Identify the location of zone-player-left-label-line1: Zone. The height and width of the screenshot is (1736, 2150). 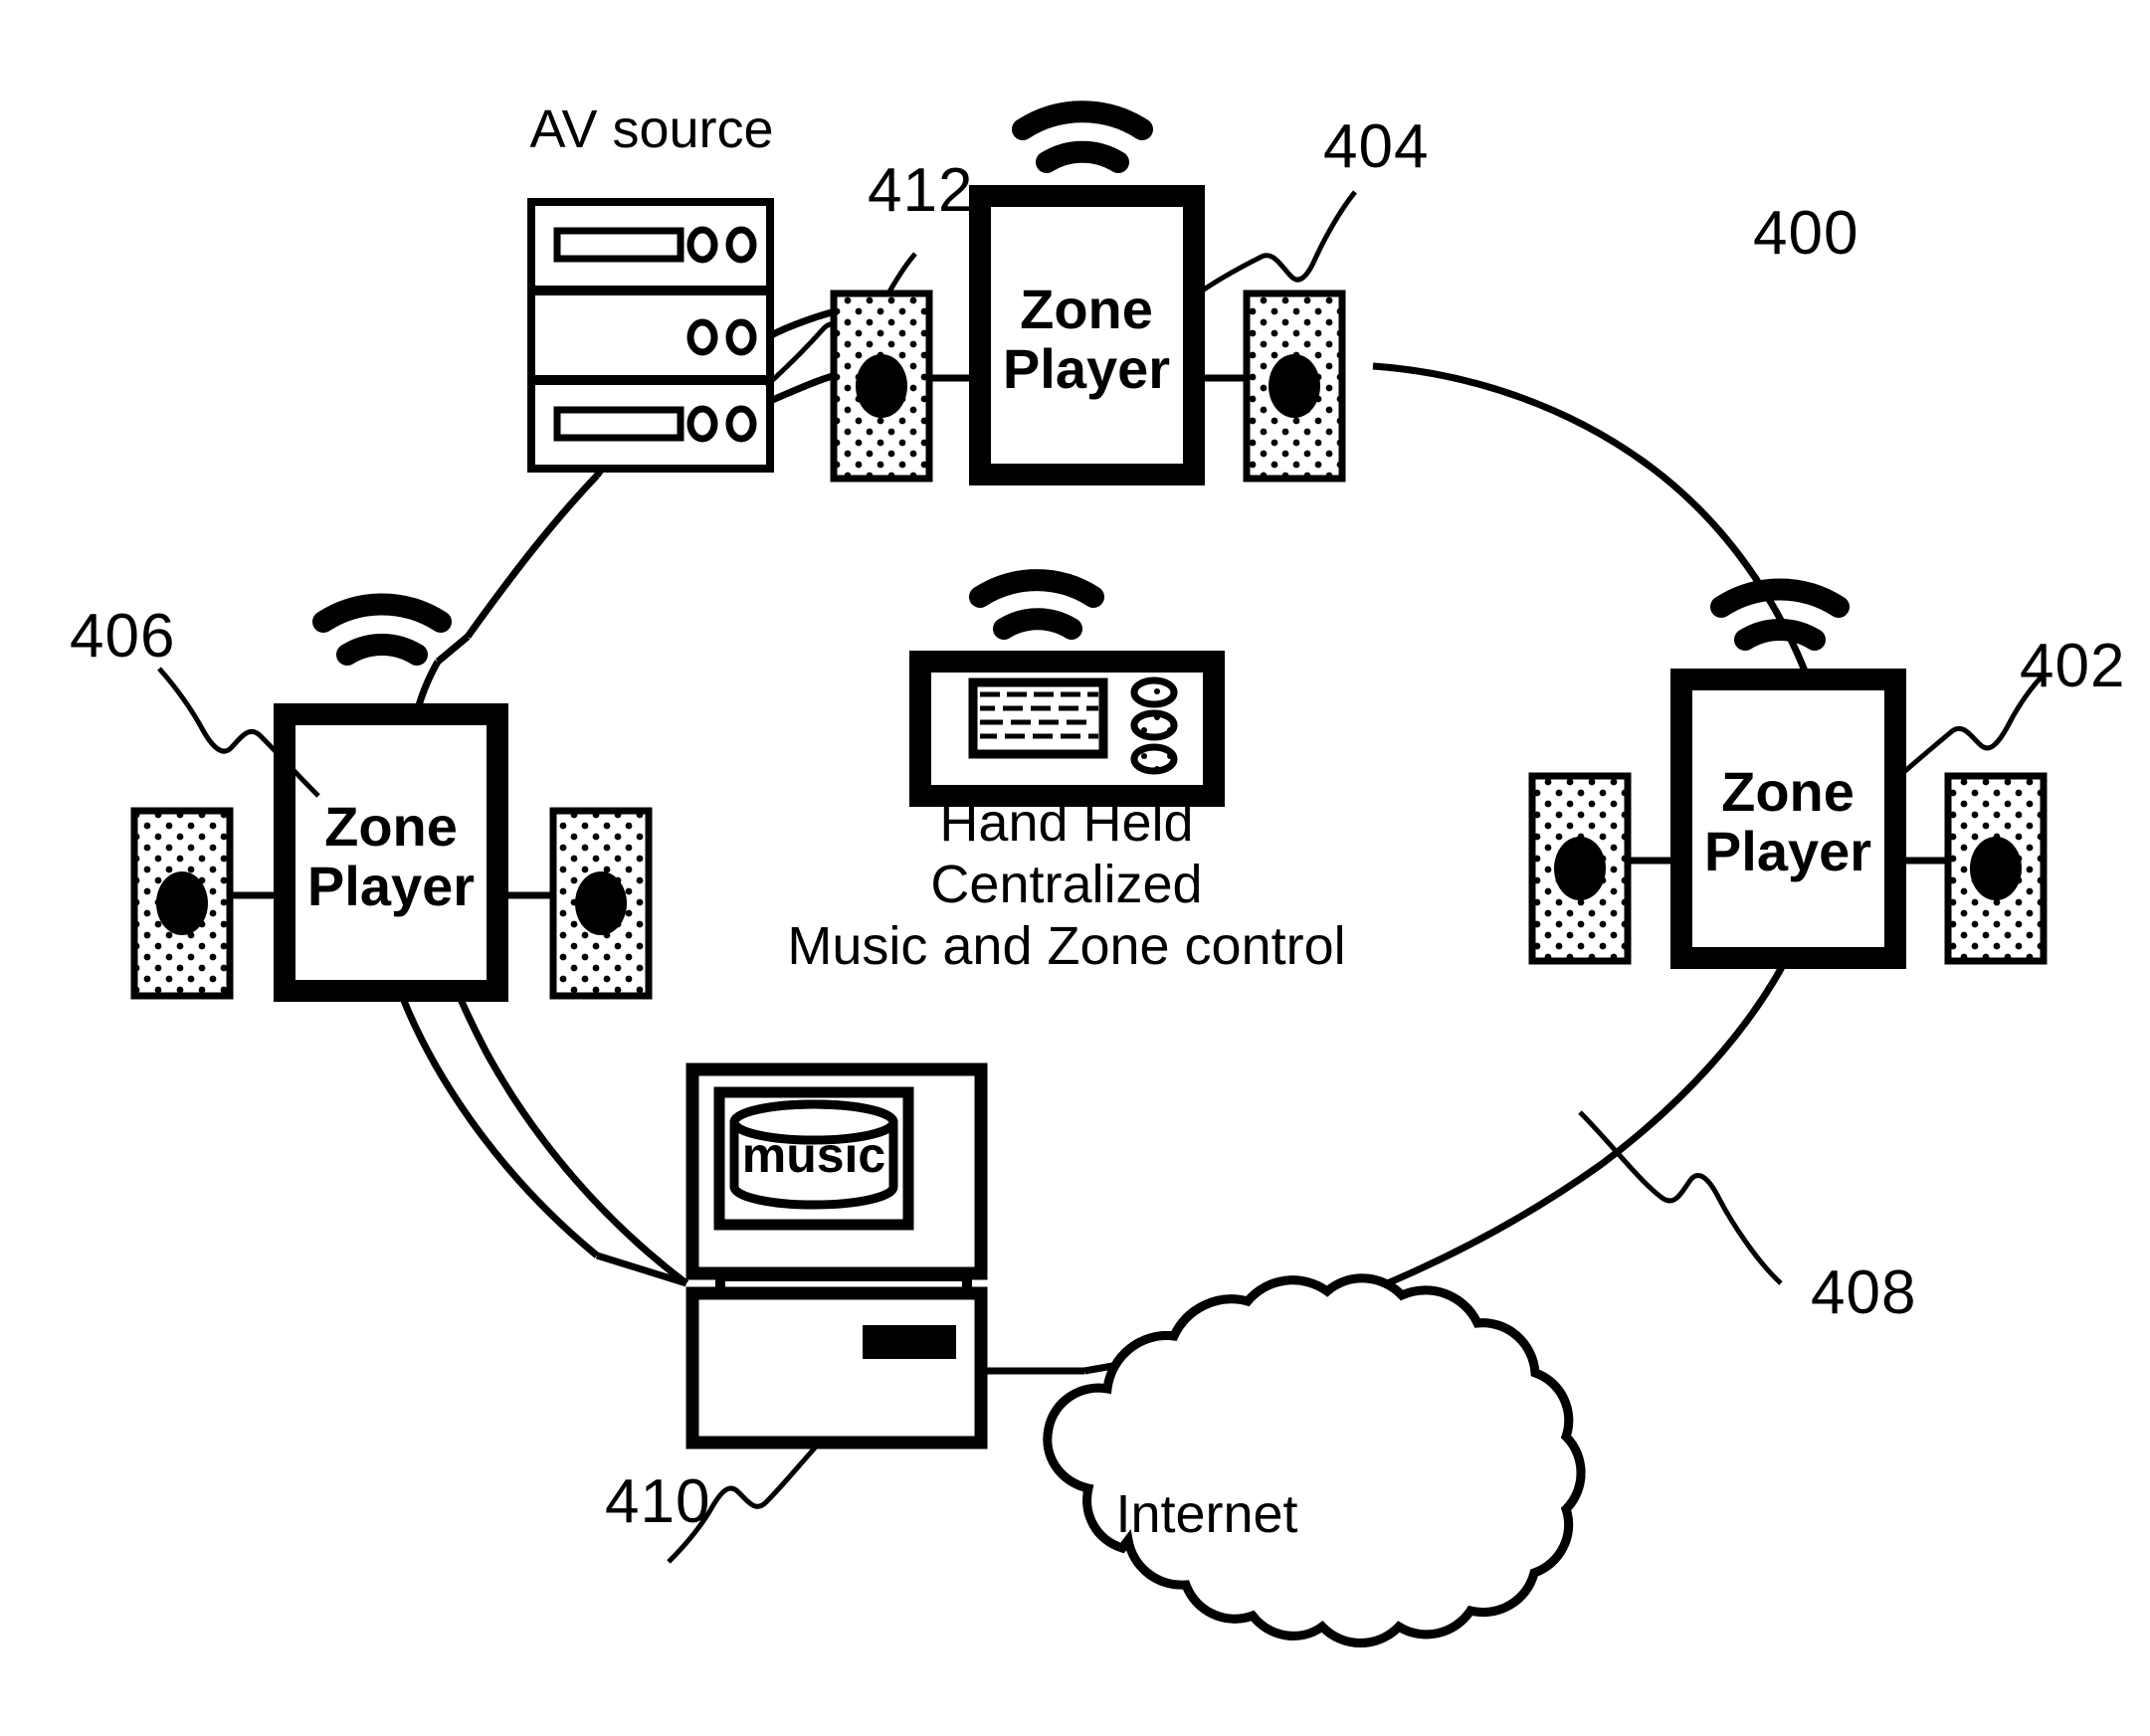
(391, 826).